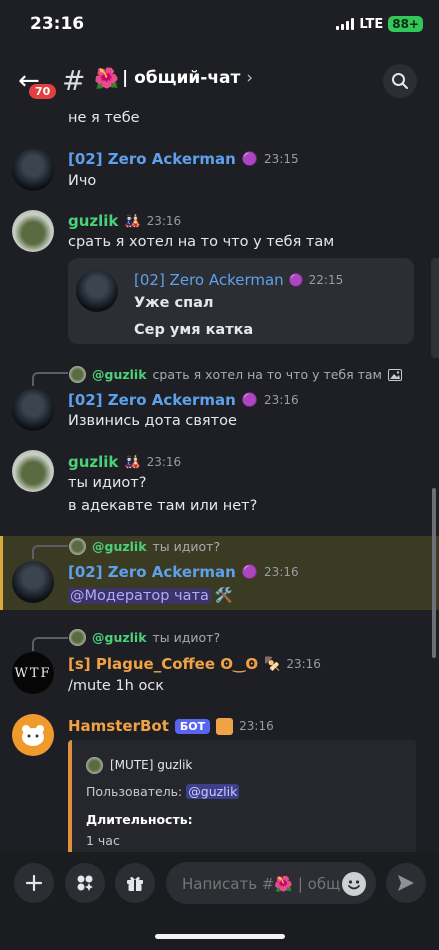 The width and height of the screenshot is (439, 950). I want to click on author-name: [s] Plague_Coffee ʘ‿ʘ, so click(163, 664).